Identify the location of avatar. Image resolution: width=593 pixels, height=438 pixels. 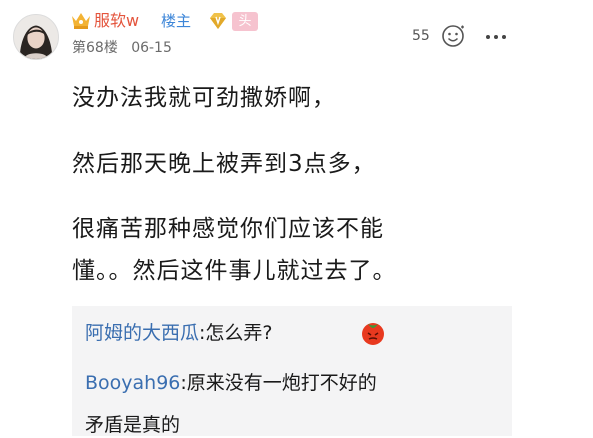
(36, 37).